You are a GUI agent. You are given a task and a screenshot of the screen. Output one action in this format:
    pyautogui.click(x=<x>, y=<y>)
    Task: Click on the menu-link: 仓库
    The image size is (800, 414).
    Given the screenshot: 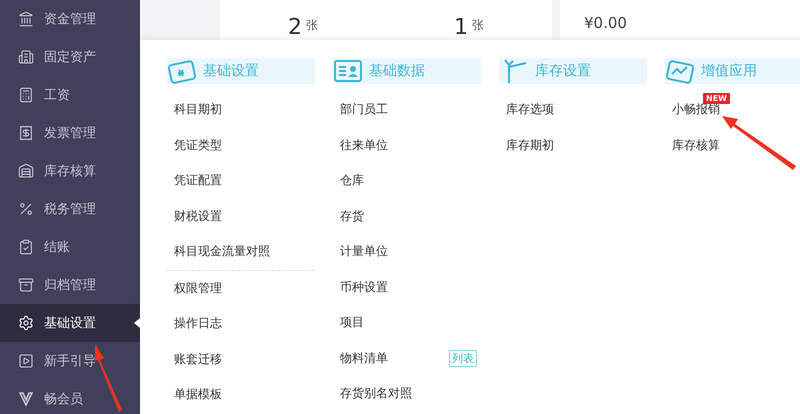 What is the action you would take?
    pyautogui.click(x=352, y=181)
    